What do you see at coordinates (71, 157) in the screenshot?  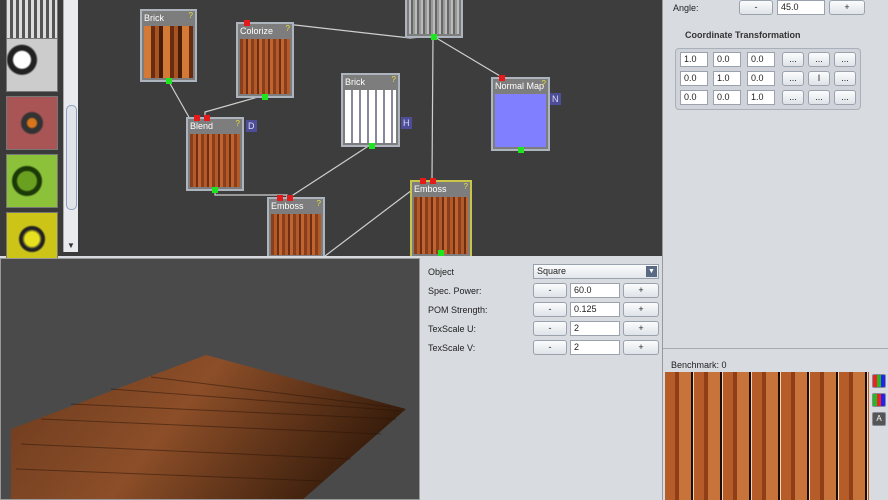 I see `scroll-thumb` at bounding box center [71, 157].